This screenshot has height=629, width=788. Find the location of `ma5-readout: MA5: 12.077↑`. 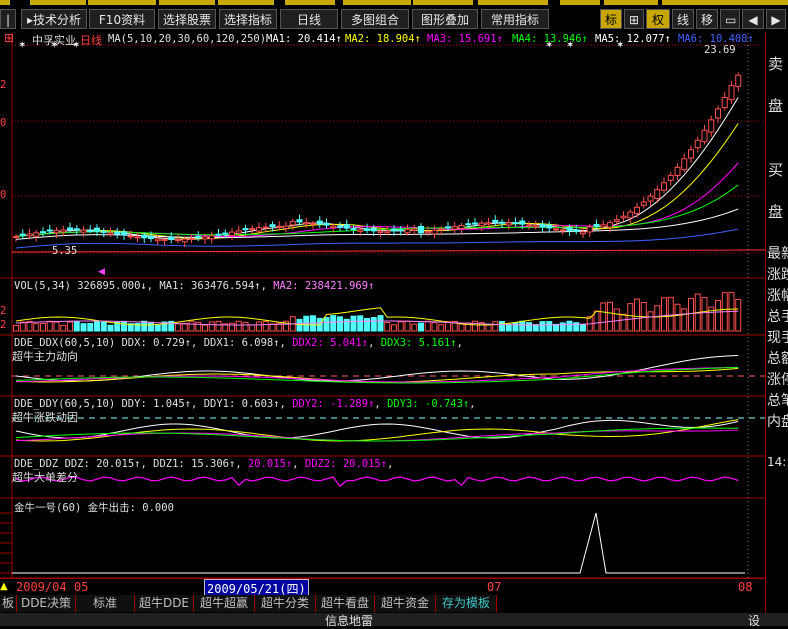

ma5-readout: MA5: 12.077↑ is located at coordinates (633, 39).